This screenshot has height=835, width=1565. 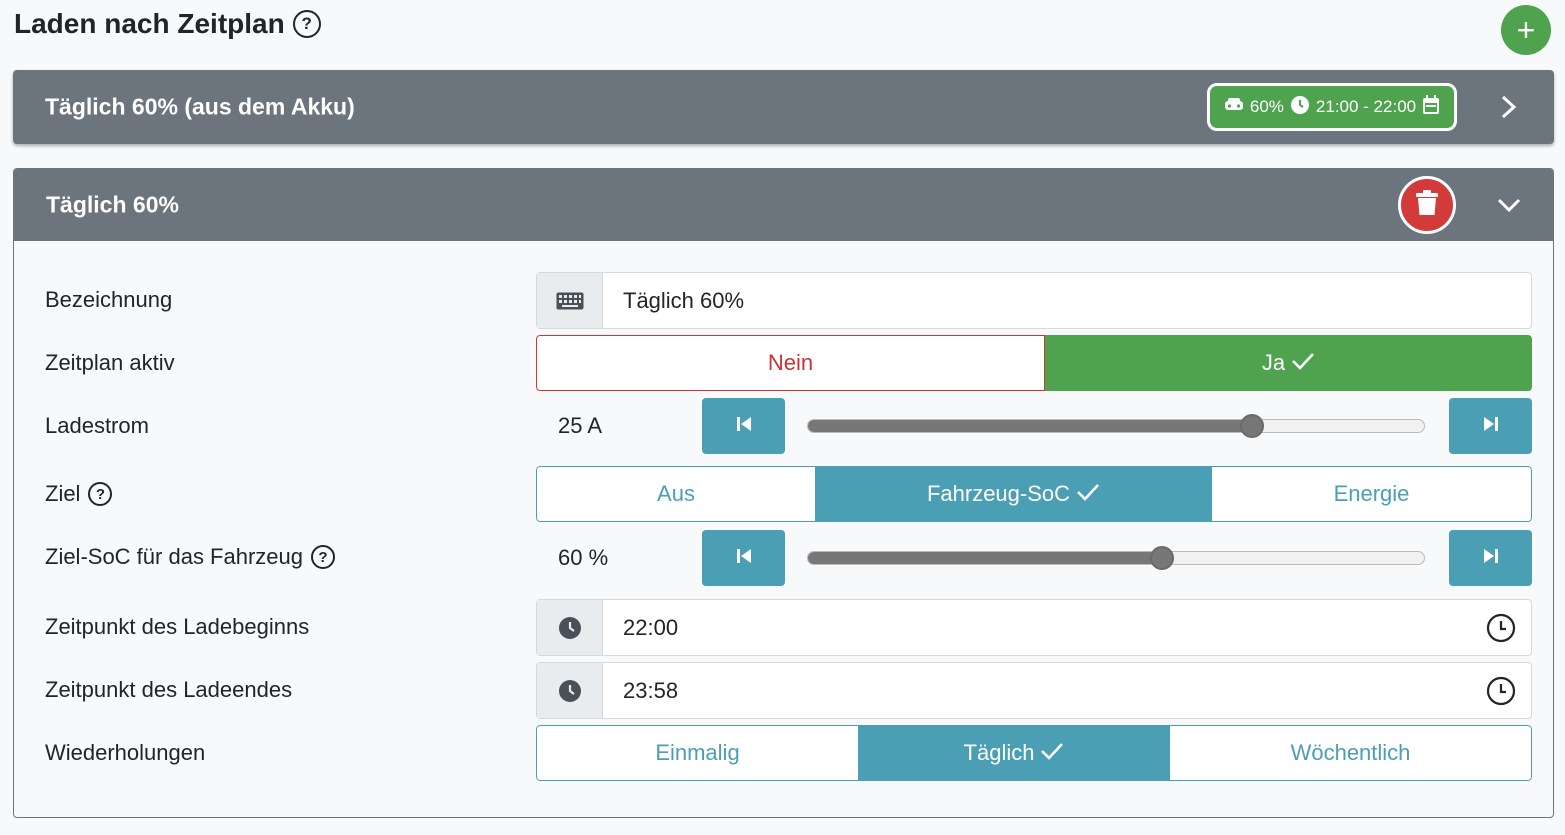 I want to click on end-time-input-group, so click(x=1034, y=690).